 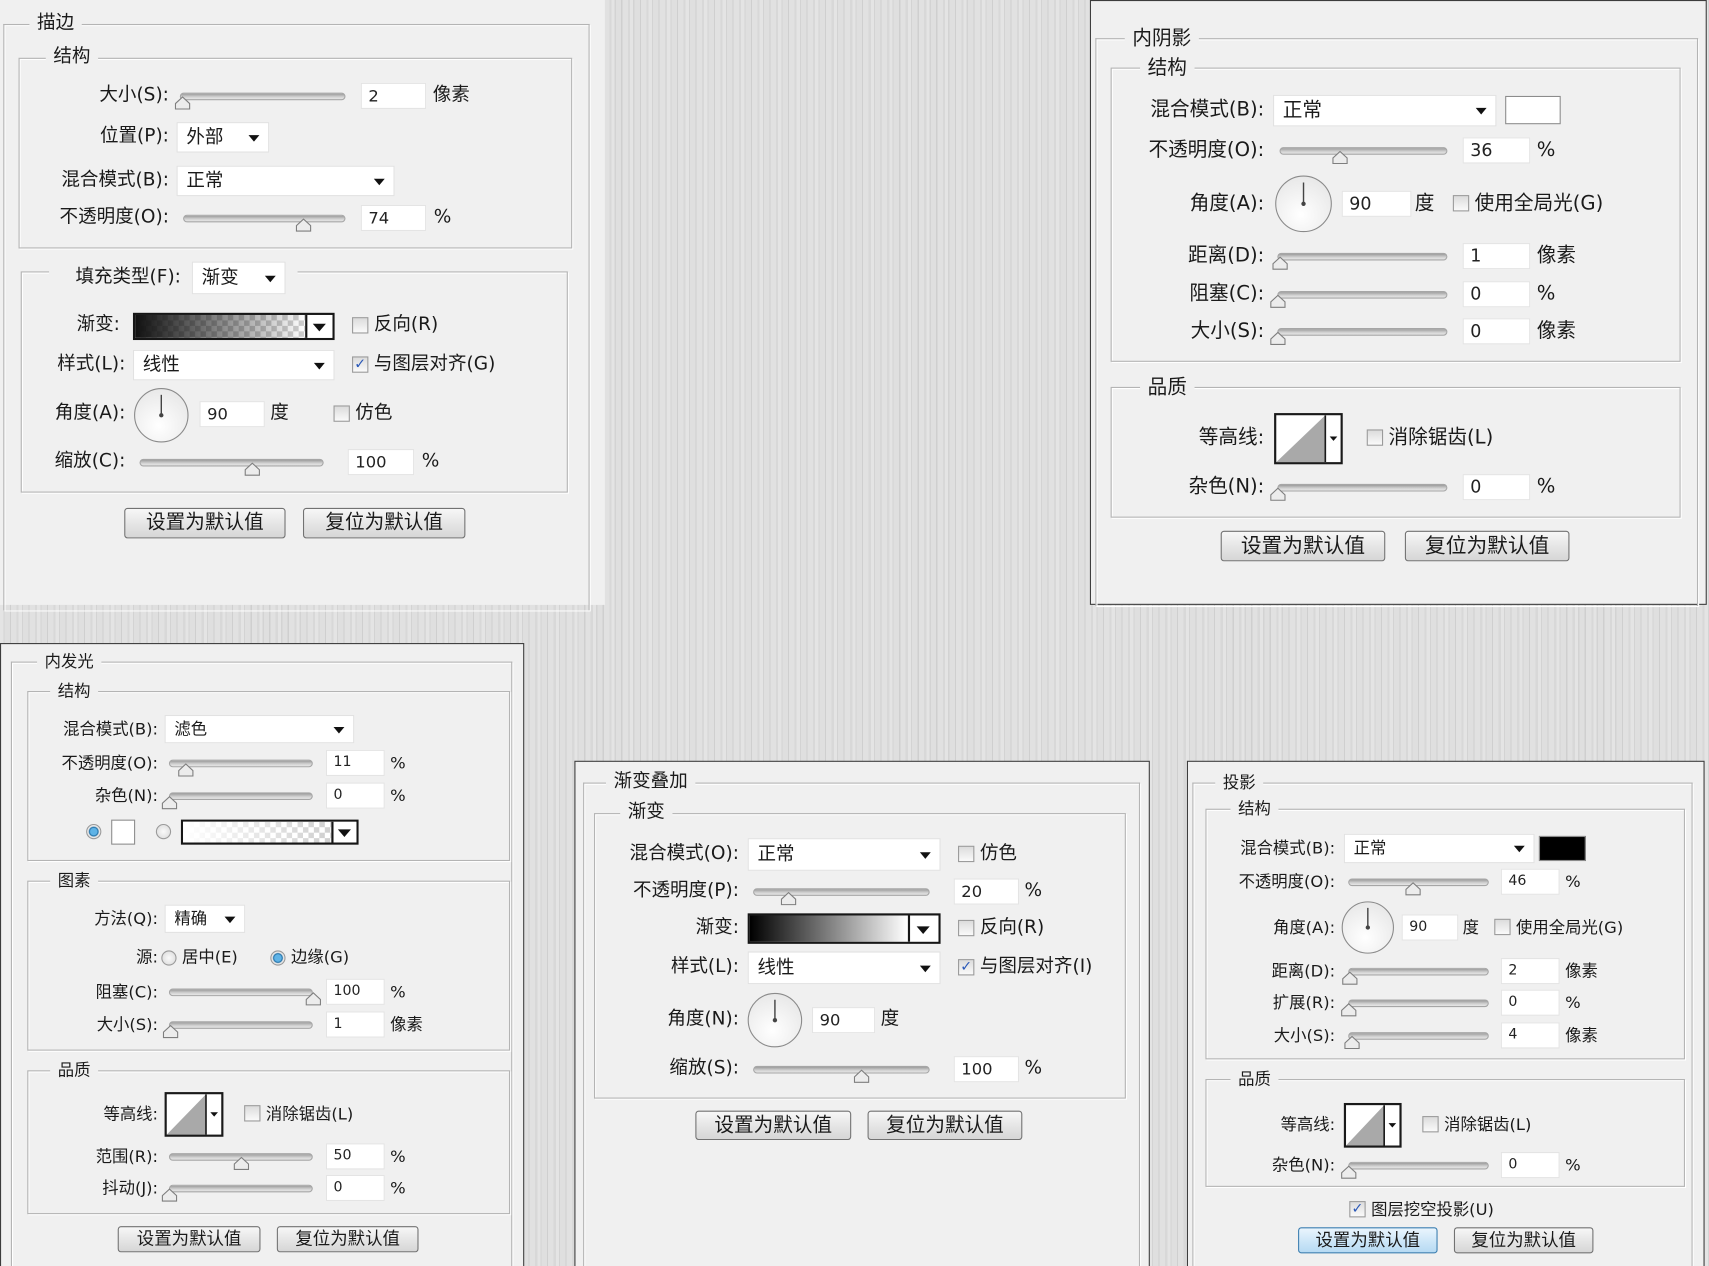 What do you see at coordinates (185, 769) in the screenshot?
I see `inner-glow-opacity-slider-thumb` at bounding box center [185, 769].